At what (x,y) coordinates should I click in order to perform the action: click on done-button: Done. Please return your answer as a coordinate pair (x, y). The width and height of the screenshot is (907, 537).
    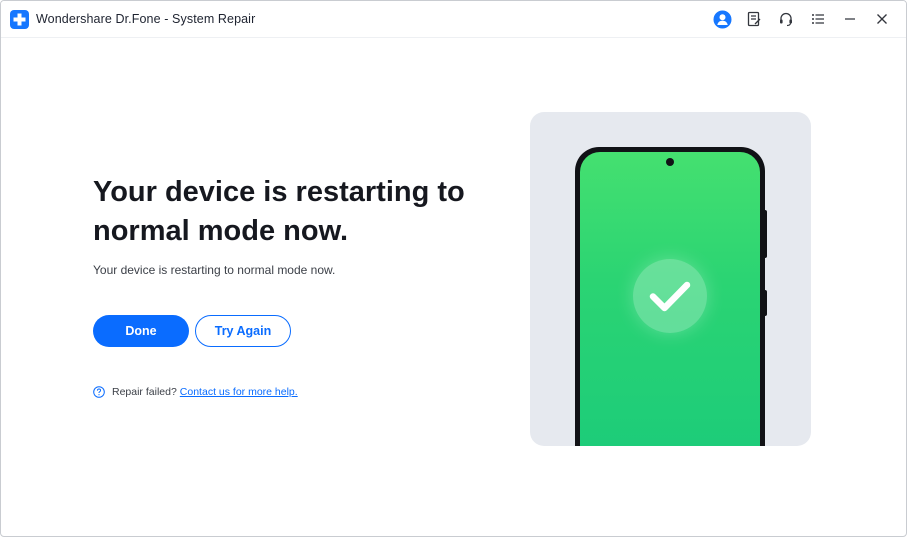
    Looking at the image, I should click on (141, 331).